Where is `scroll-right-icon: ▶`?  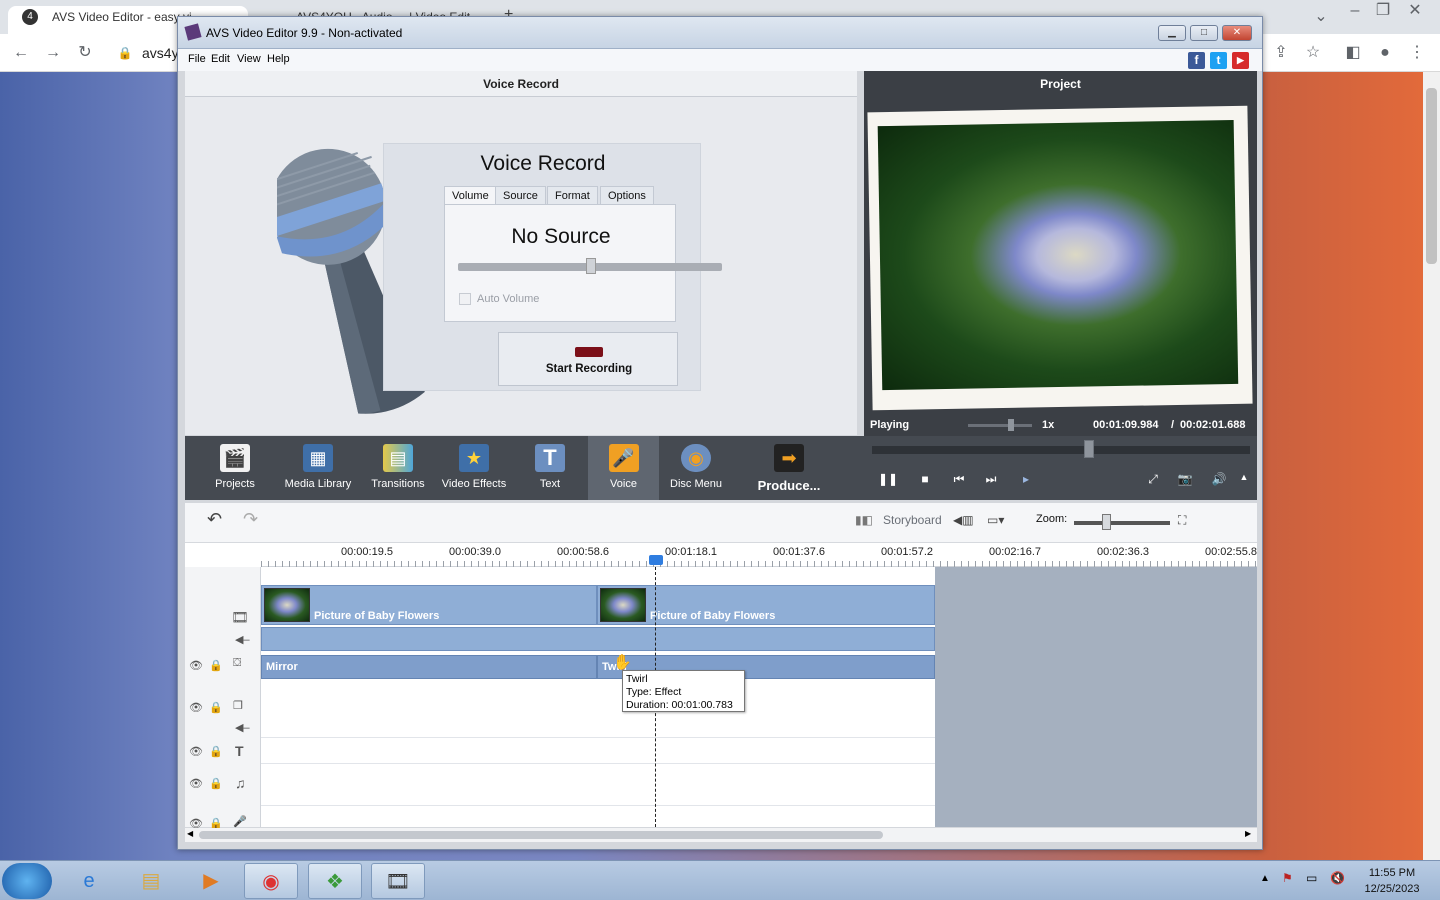
scroll-right-icon: ▶ is located at coordinates (1248, 833).